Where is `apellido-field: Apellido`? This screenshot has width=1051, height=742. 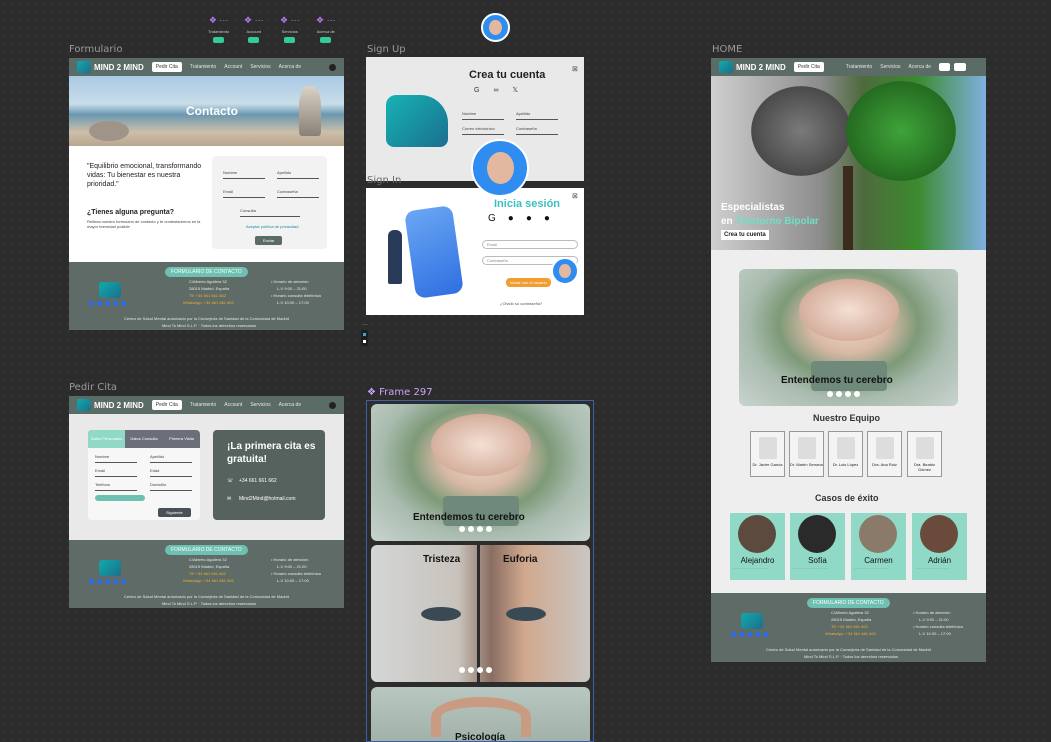
apellido-field: Apellido is located at coordinates (298, 174).